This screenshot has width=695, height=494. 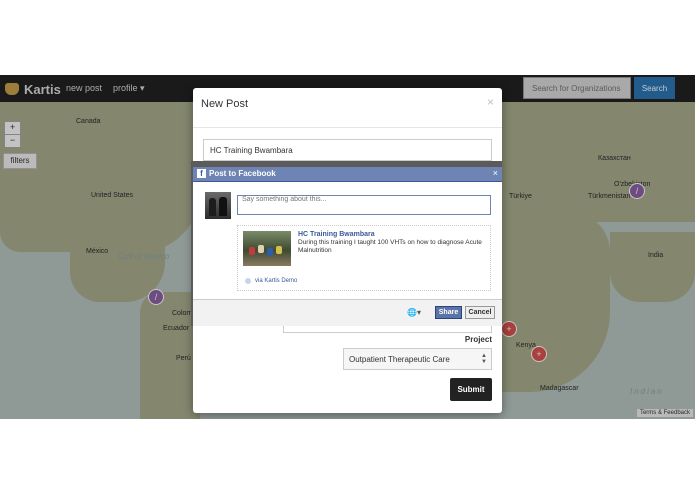 What do you see at coordinates (478, 339) in the screenshot?
I see `project-label: Project` at bounding box center [478, 339].